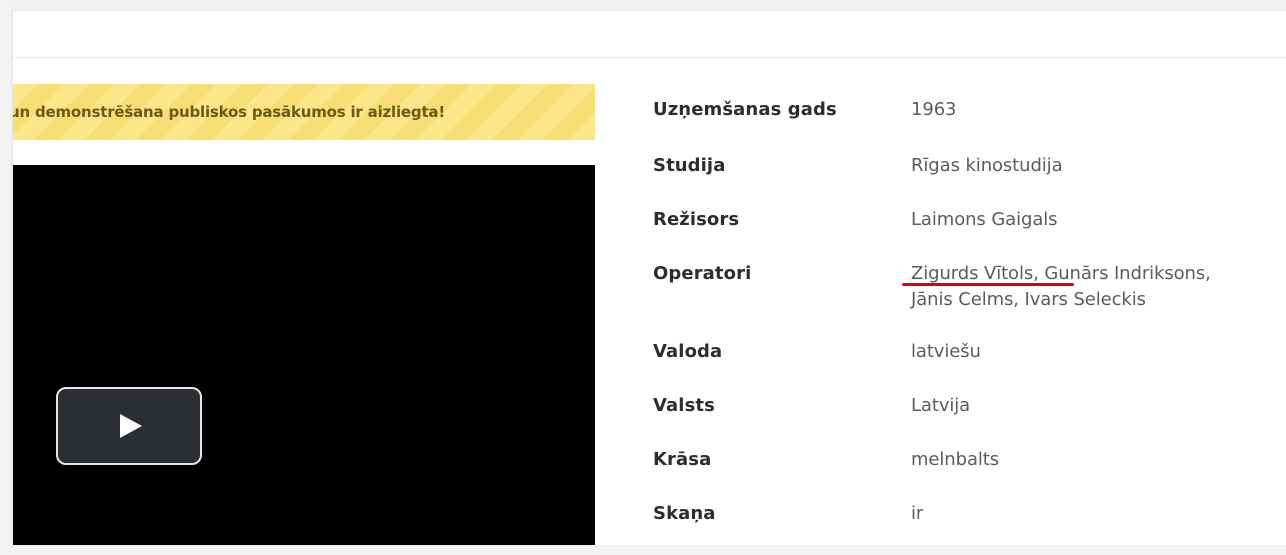 The image size is (1286, 555). I want to click on detail-label-country: Valsts, so click(684, 405).